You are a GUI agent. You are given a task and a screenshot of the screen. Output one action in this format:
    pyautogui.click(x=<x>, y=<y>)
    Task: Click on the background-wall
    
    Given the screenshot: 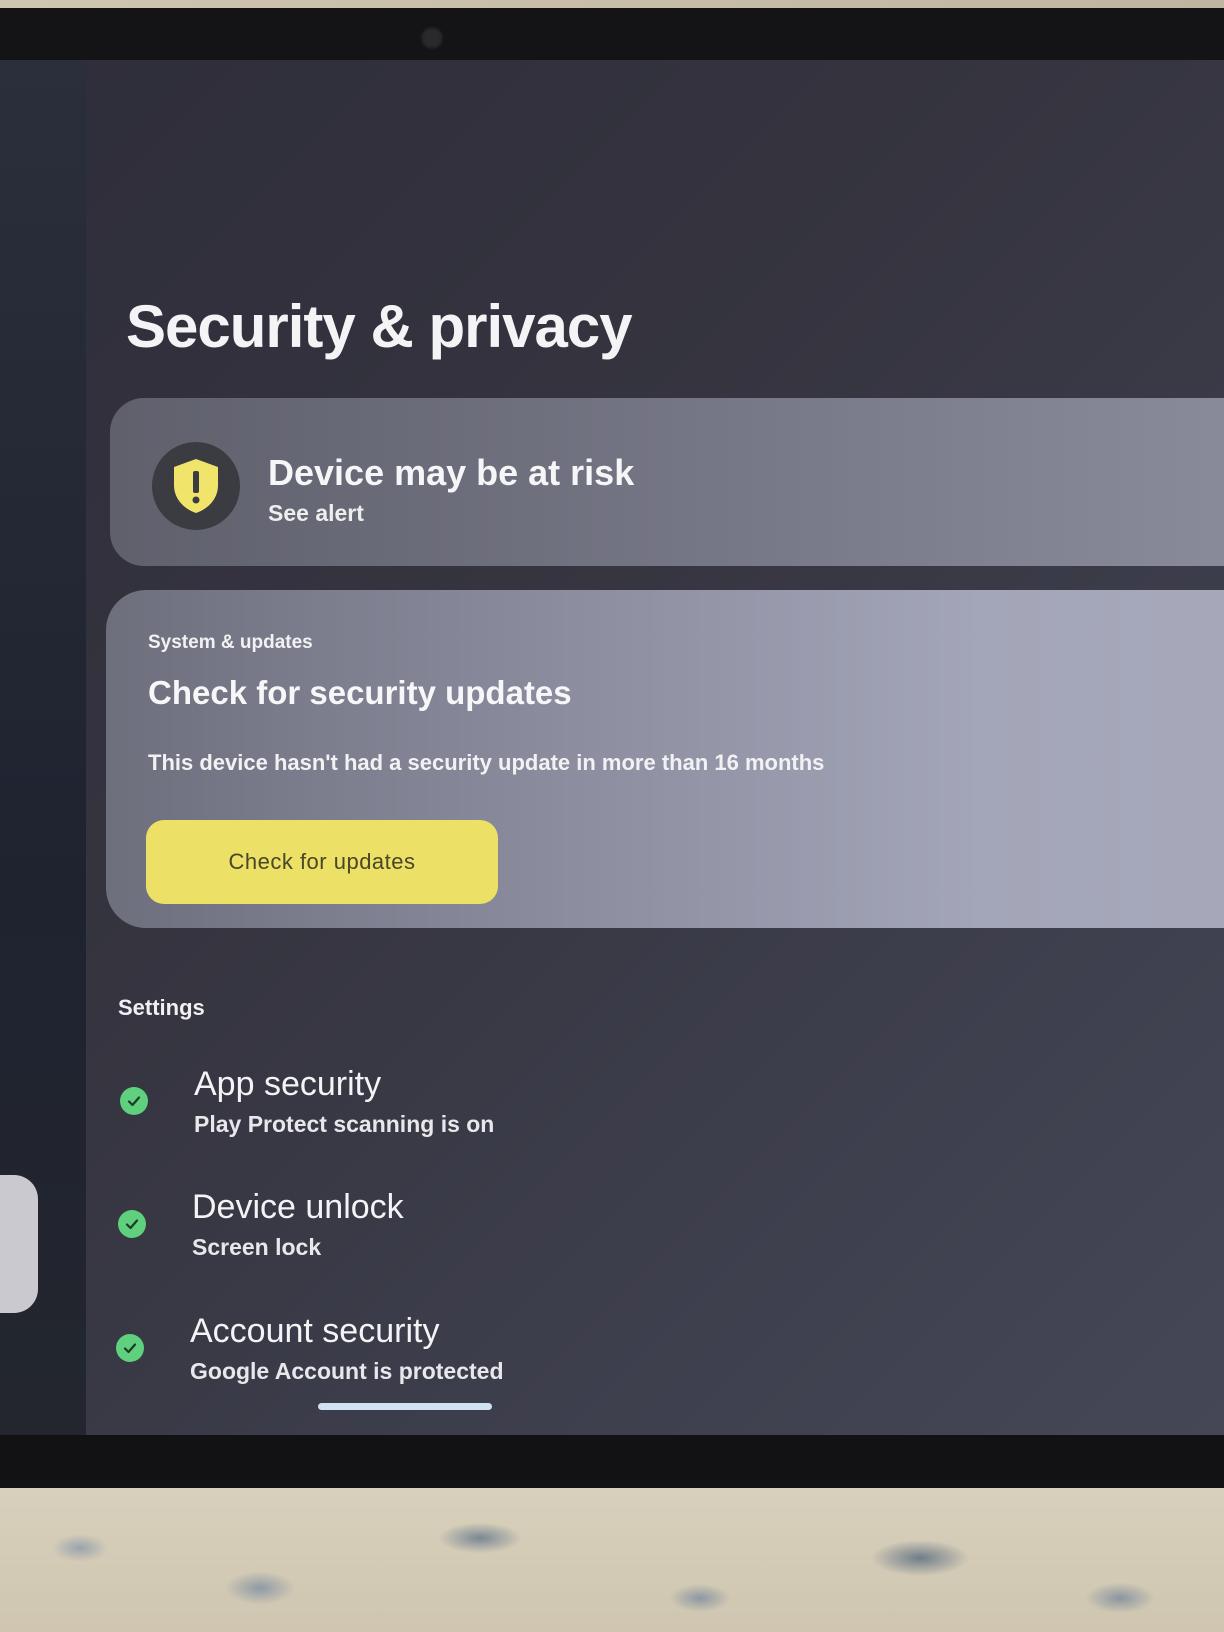 What is the action you would take?
    pyautogui.click(x=612, y=4)
    